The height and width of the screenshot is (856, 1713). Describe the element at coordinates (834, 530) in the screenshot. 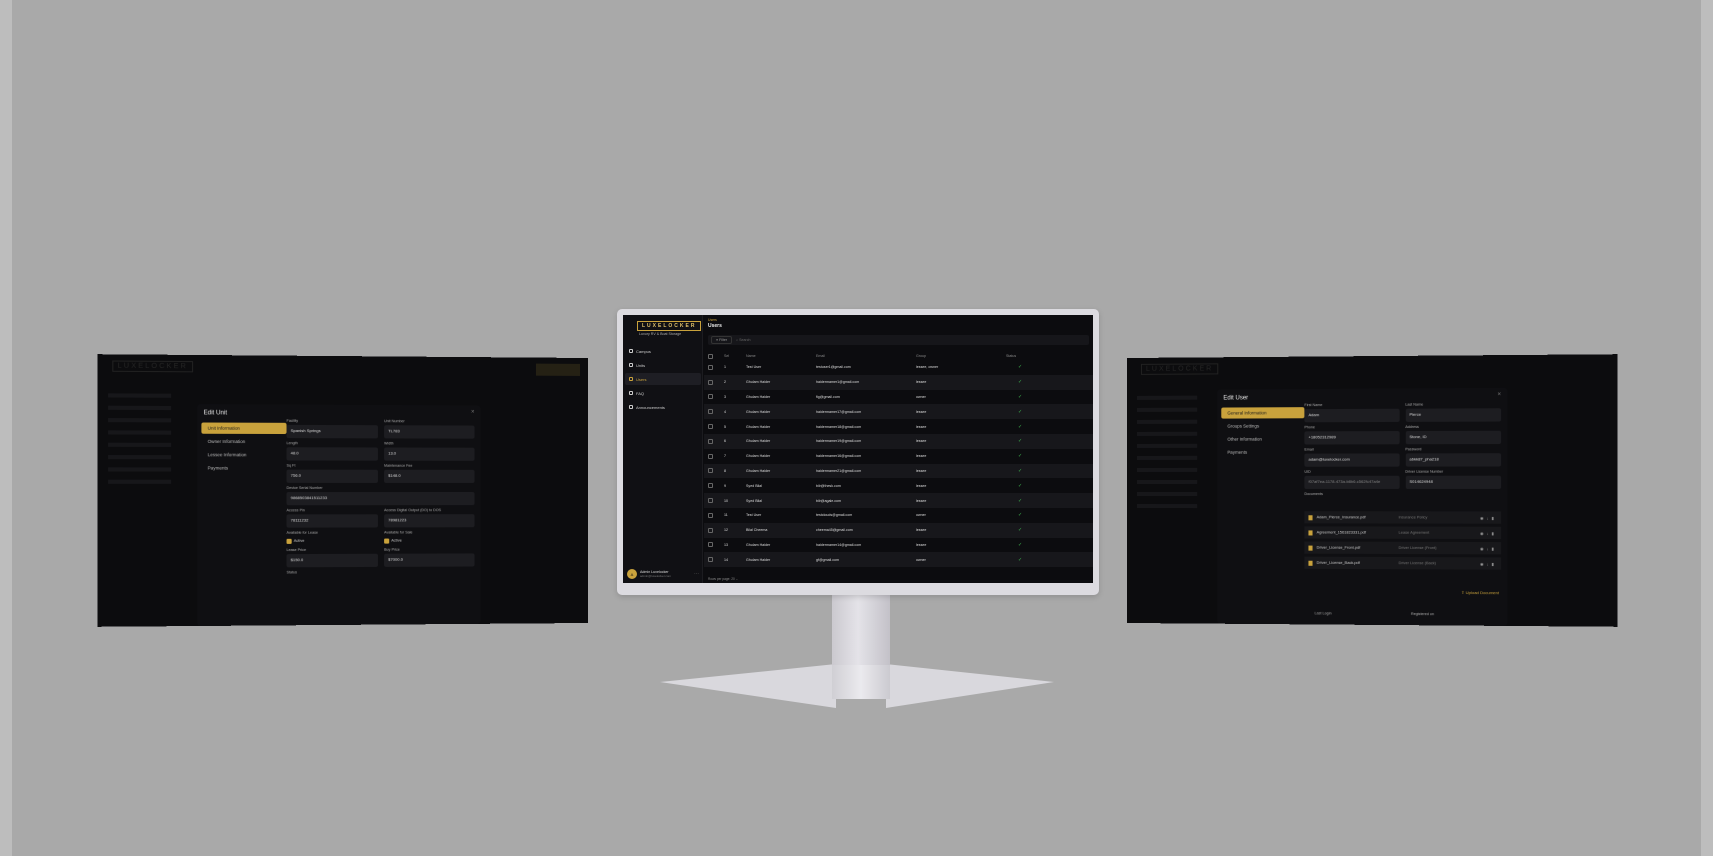

I see `row-email: cheema45@gmail.com` at that location.